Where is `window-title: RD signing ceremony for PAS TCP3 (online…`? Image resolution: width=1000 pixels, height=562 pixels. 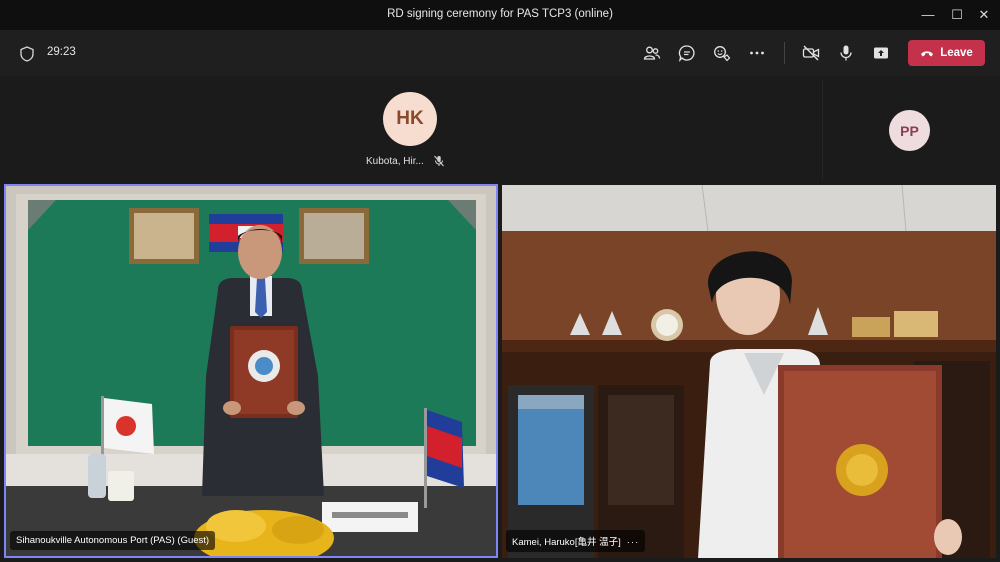 window-title: RD signing ceremony for PAS TCP3 (online… is located at coordinates (500, 14).